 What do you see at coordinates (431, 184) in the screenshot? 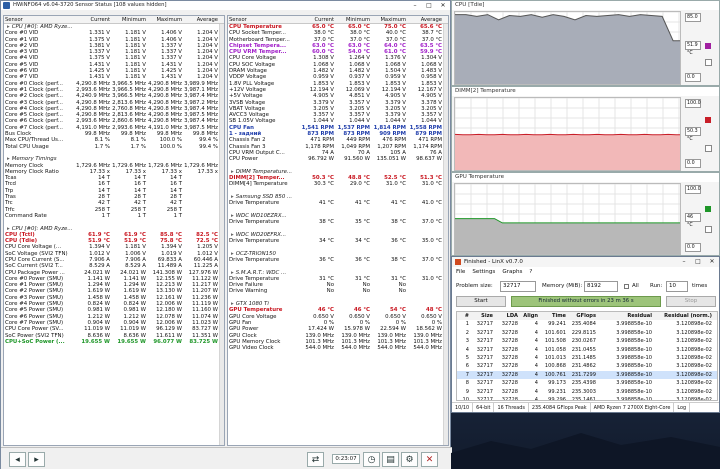
I see `sensor-average: 31.0 °C` at bounding box center [431, 184].